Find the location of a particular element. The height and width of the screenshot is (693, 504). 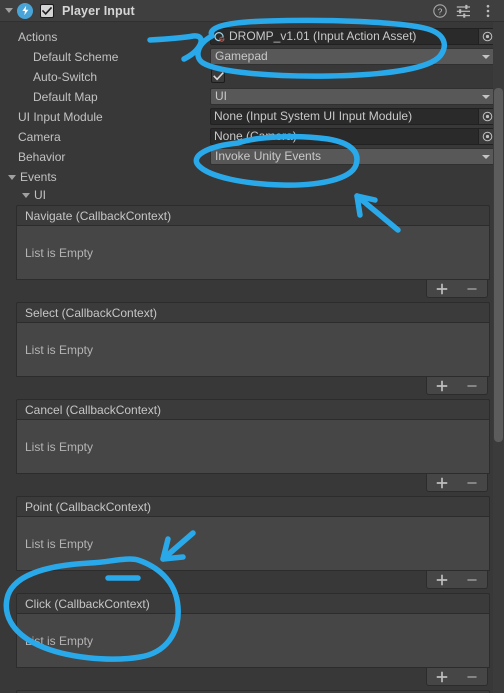

ui-input-module-object-field: None (Input System UI Input Module) is located at coordinates (353, 116).